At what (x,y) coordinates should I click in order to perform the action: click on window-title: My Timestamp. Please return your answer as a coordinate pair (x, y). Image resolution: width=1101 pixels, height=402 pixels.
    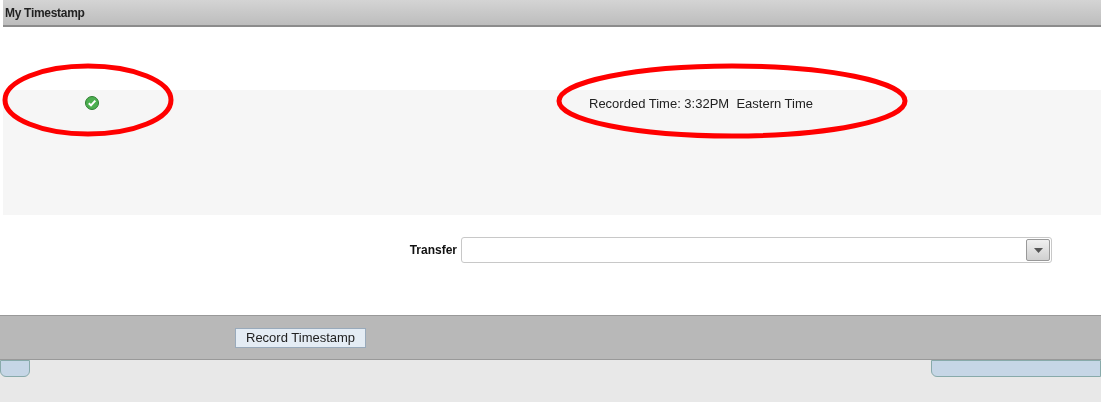
    Looking at the image, I should click on (45, 13).